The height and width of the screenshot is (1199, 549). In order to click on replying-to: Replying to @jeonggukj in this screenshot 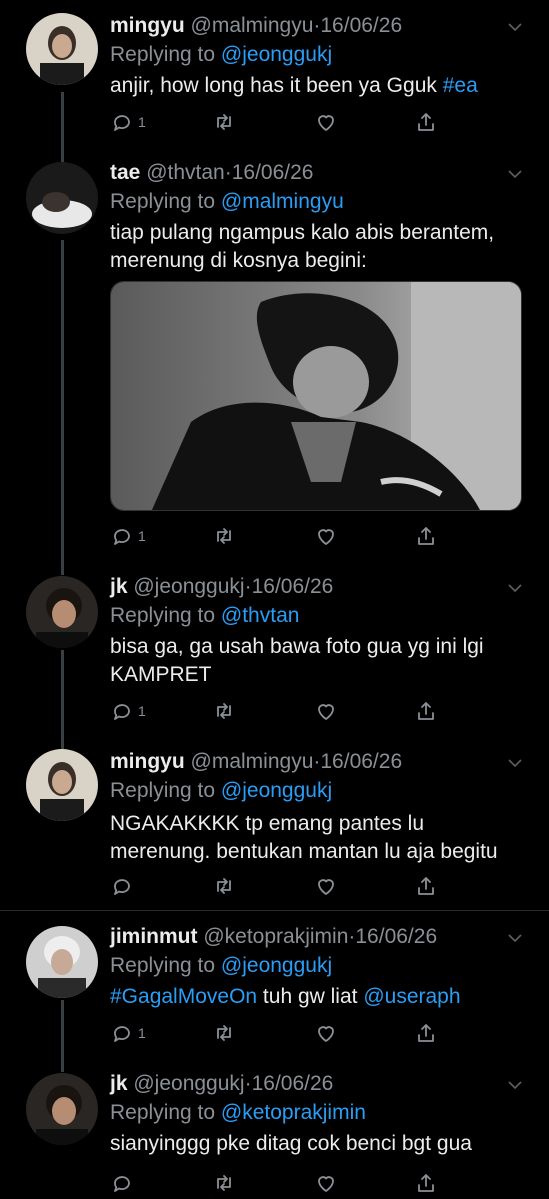, I will do `click(221, 55)`.